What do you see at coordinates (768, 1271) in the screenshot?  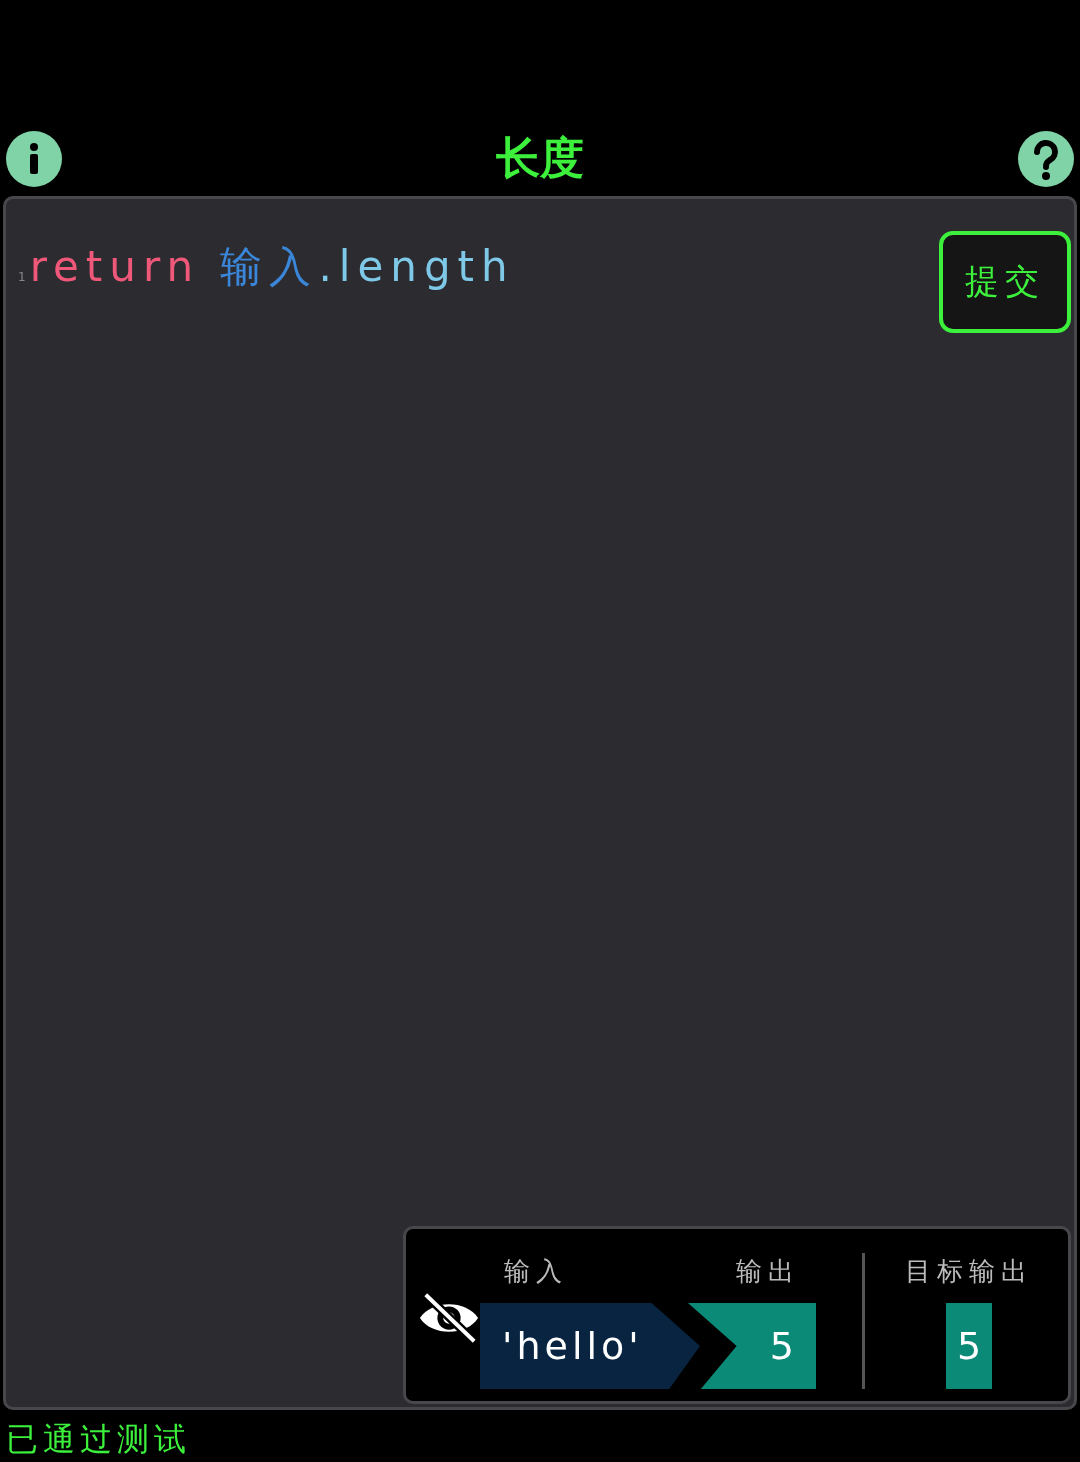 I see `column-label: 输出` at bounding box center [768, 1271].